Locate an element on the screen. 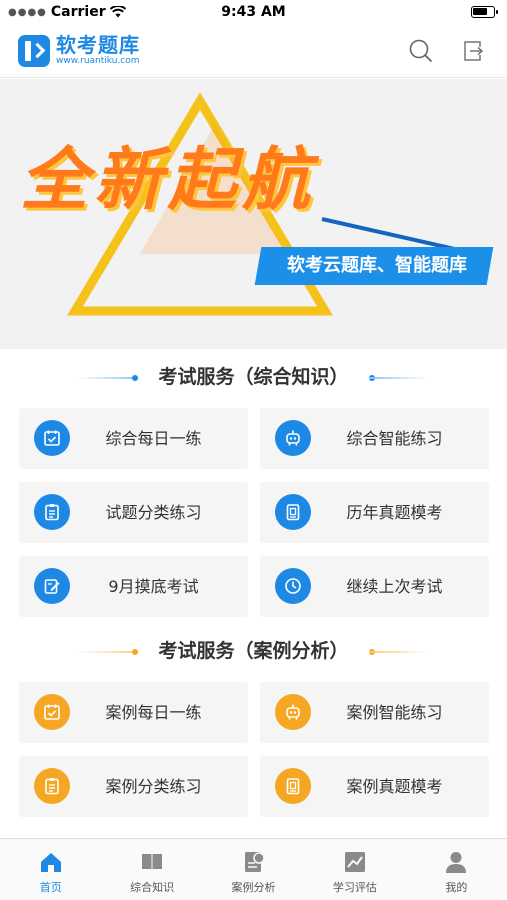 This screenshot has width=507, height=900. tile-case-daily-practice: 案例每日一练 is located at coordinates (133, 712).